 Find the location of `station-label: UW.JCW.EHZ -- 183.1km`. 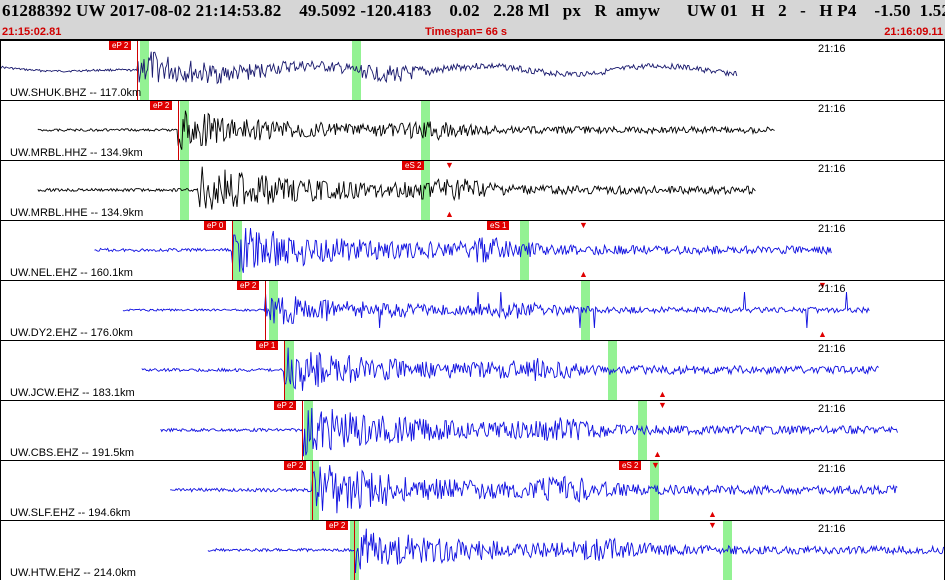

station-label: UW.JCW.EHZ -- 183.1km is located at coordinates (72, 393).